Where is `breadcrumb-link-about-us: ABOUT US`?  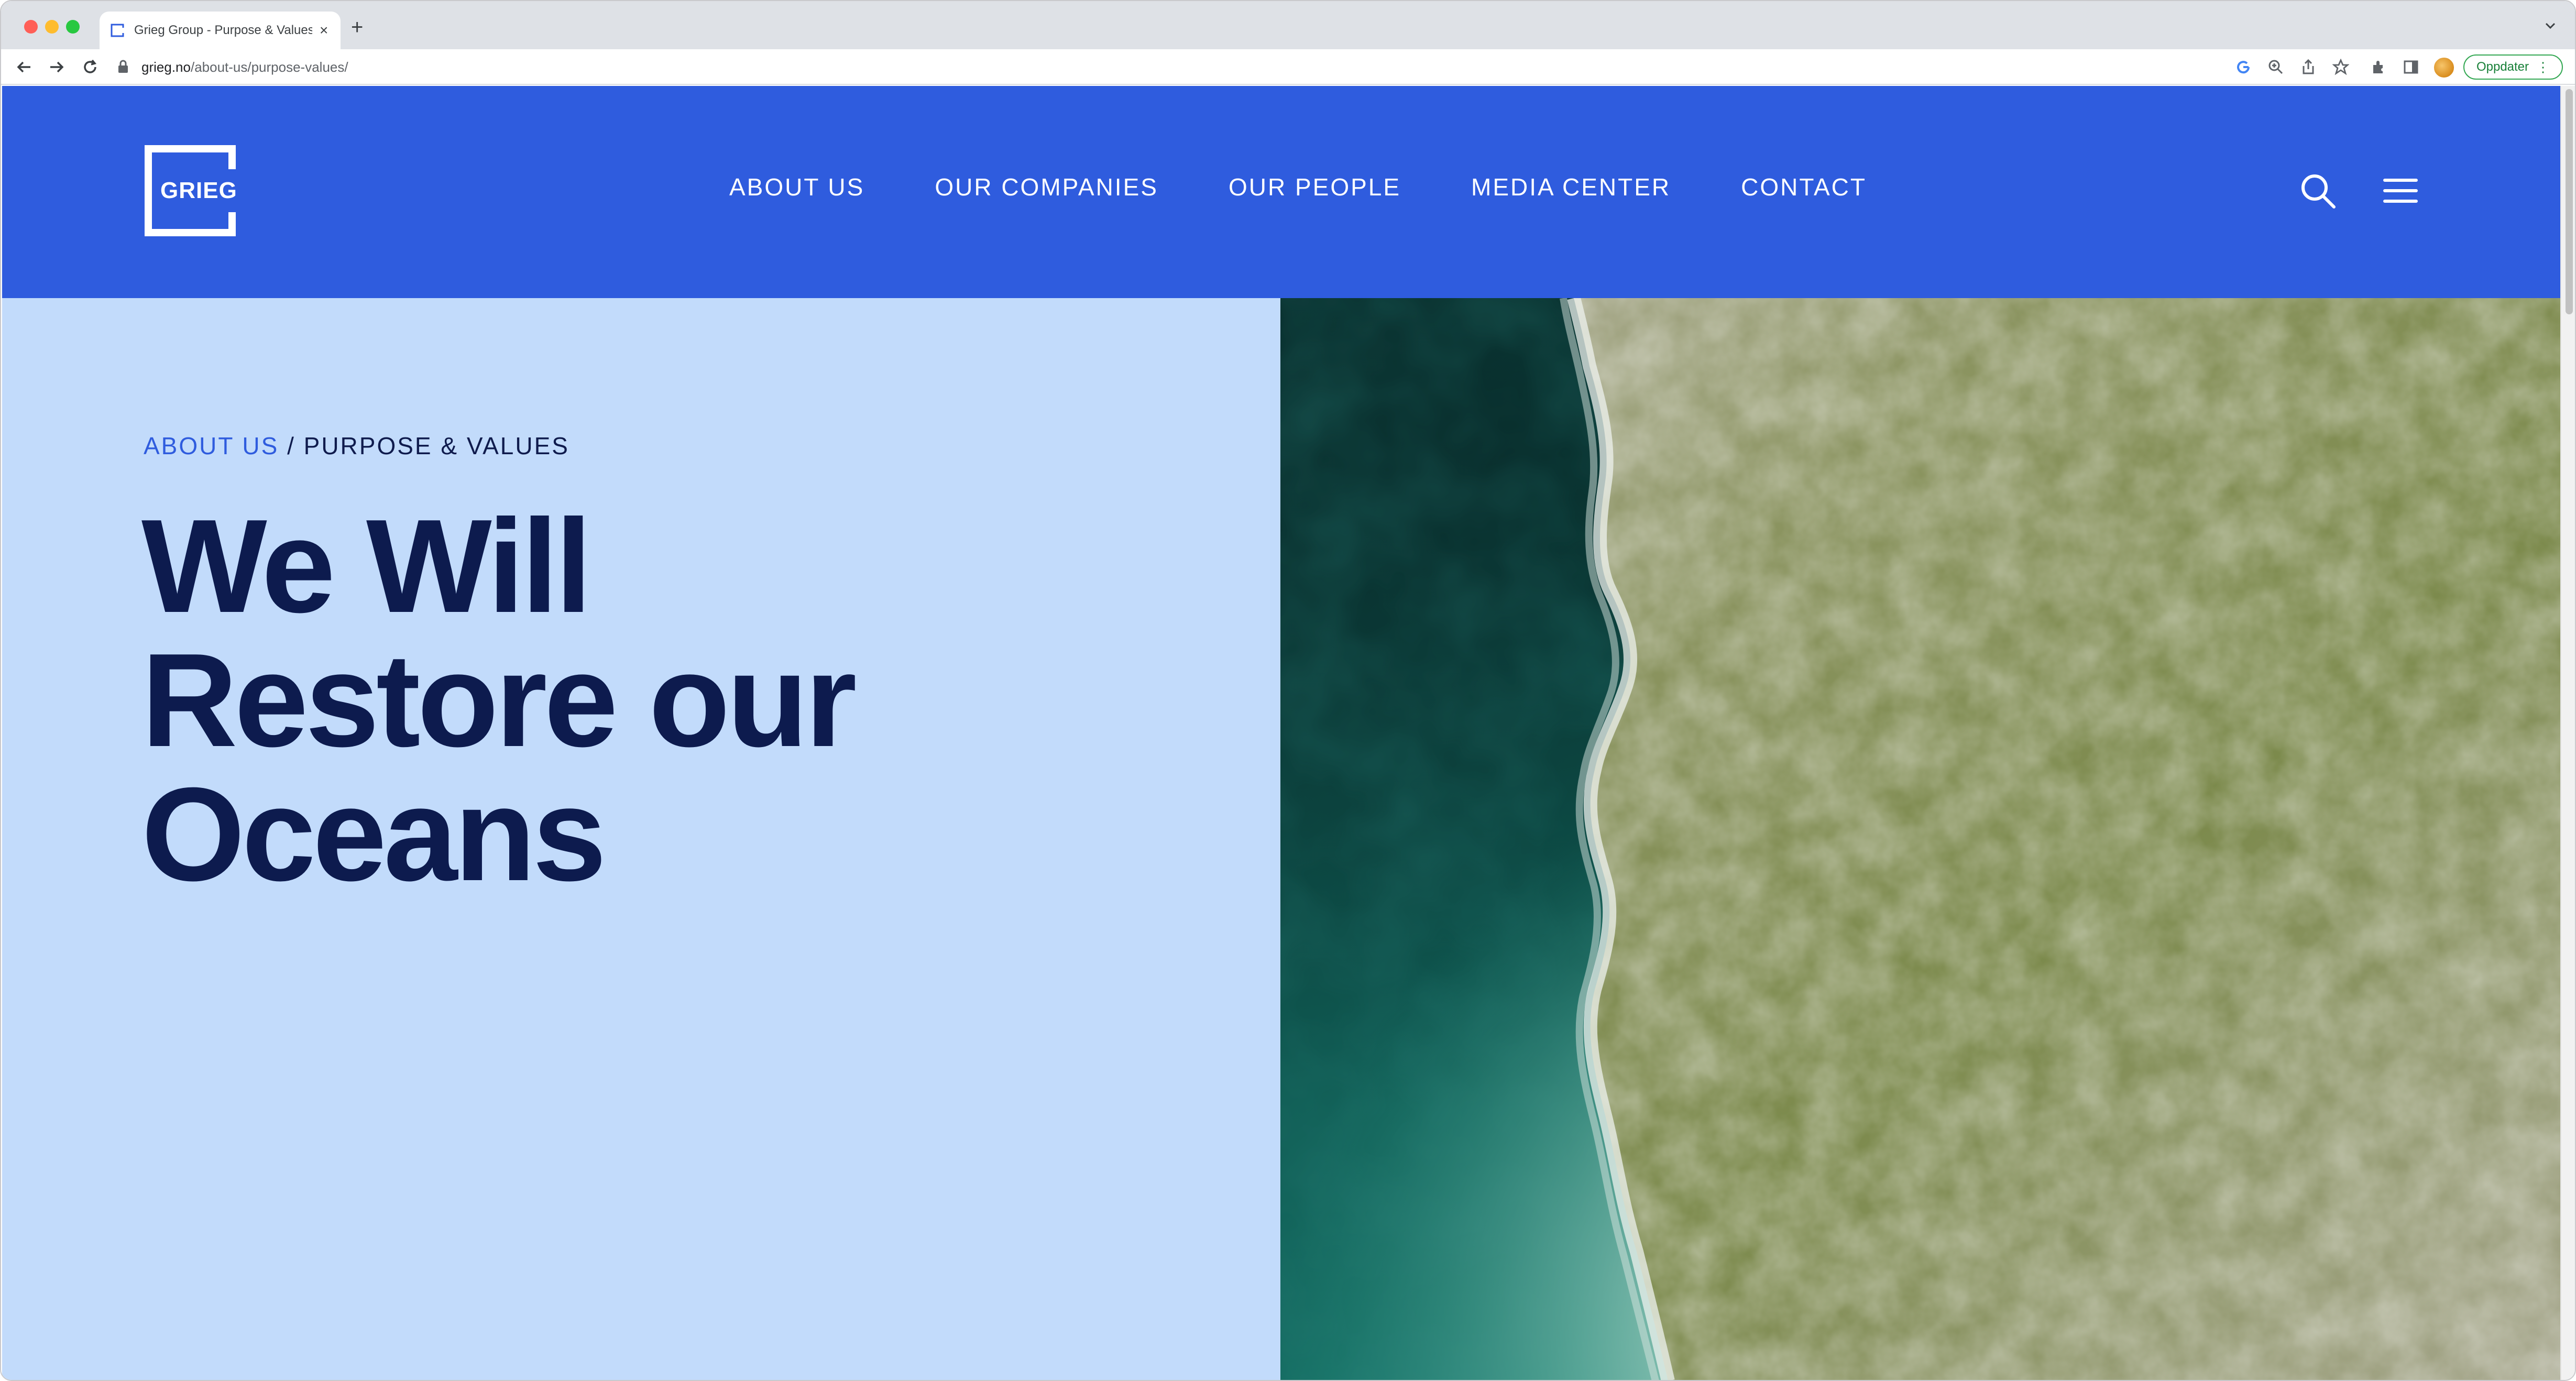
breadcrumb-link-about-us: ABOUT US is located at coordinates (211, 445).